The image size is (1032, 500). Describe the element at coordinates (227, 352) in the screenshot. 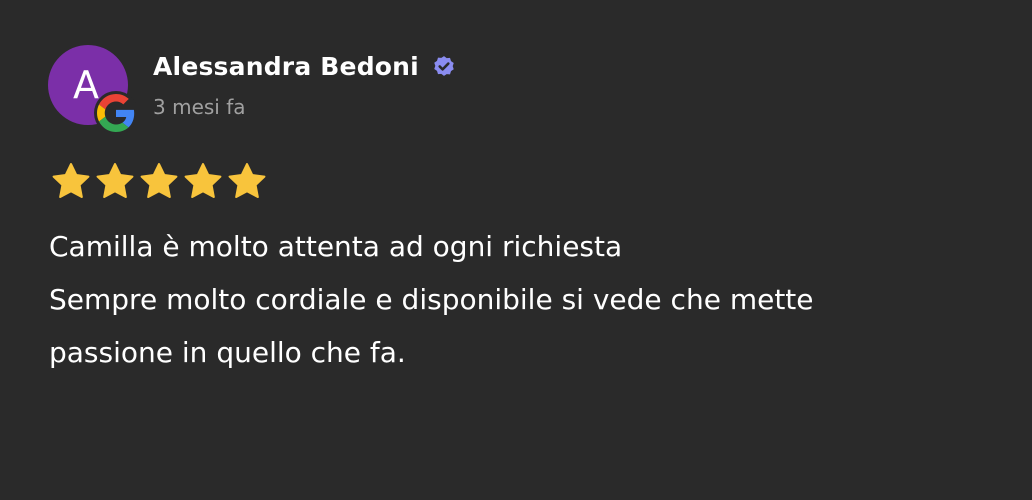

I see `review-text-line: passione in quello che fa.` at that location.